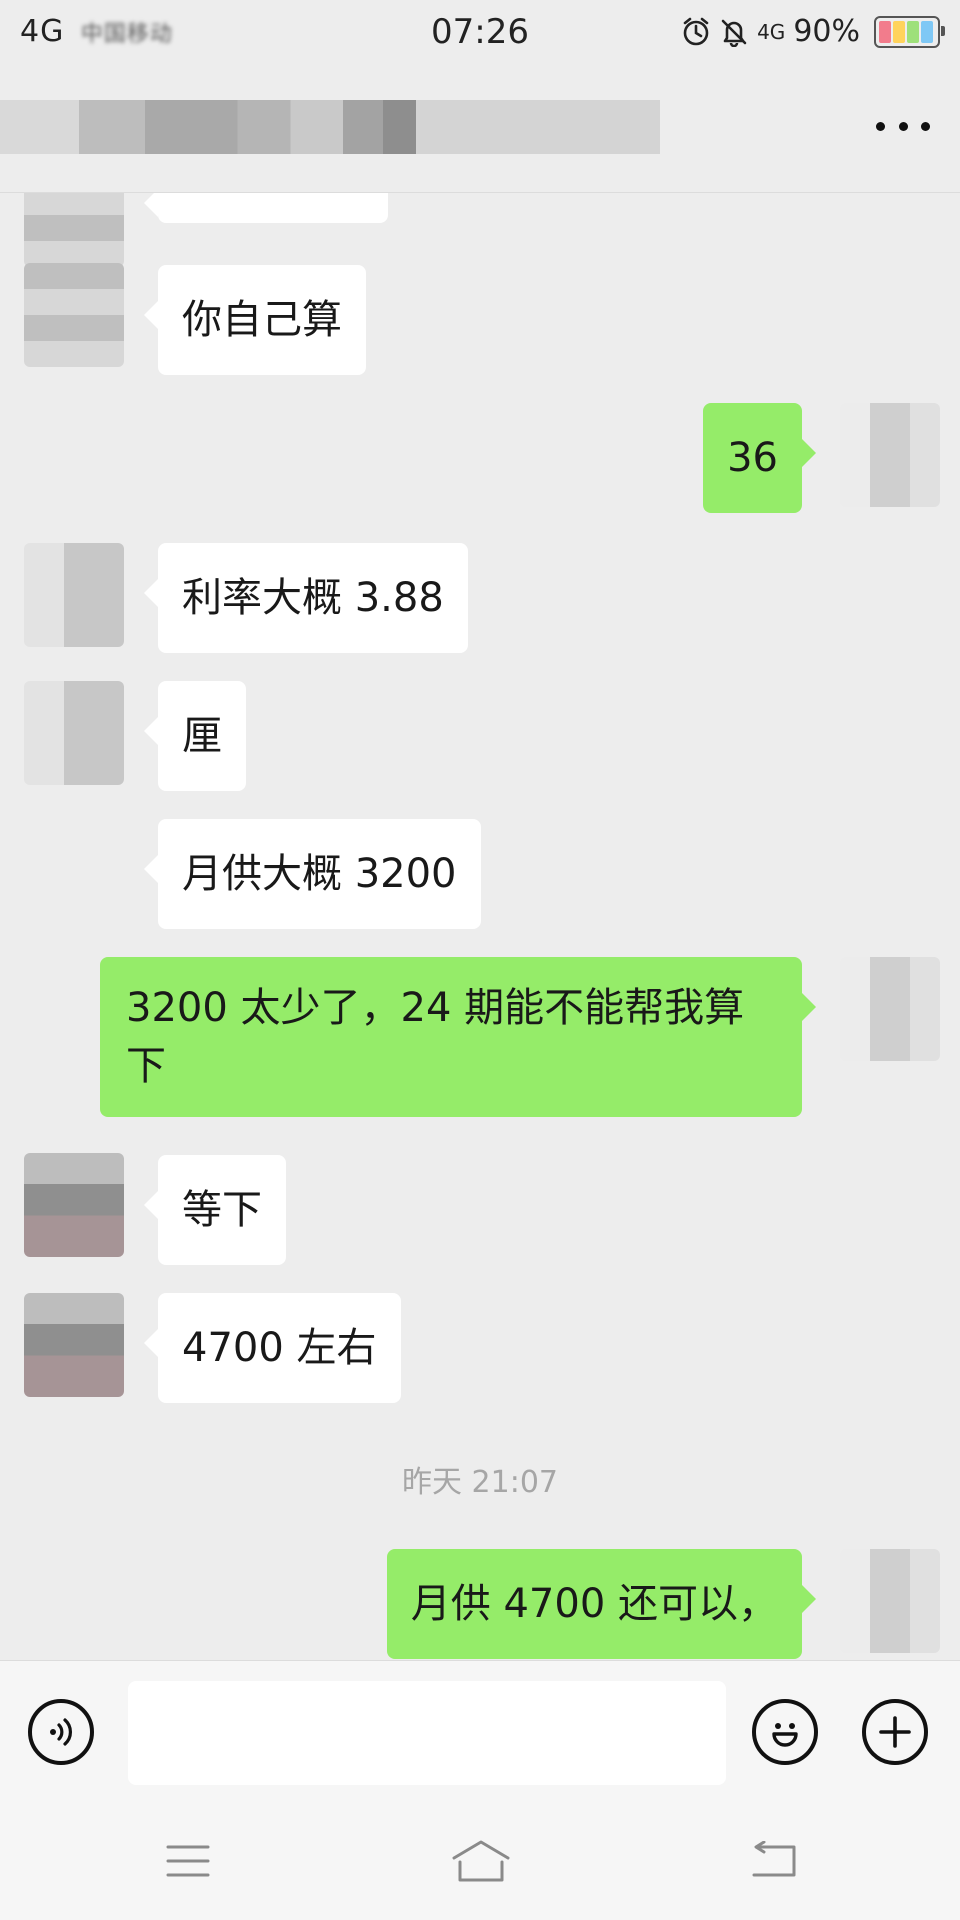 The height and width of the screenshot is (1920, 960). Describe the element at coordinates (895, 1732) in the screenshot. I see `plus-icon` at that location.